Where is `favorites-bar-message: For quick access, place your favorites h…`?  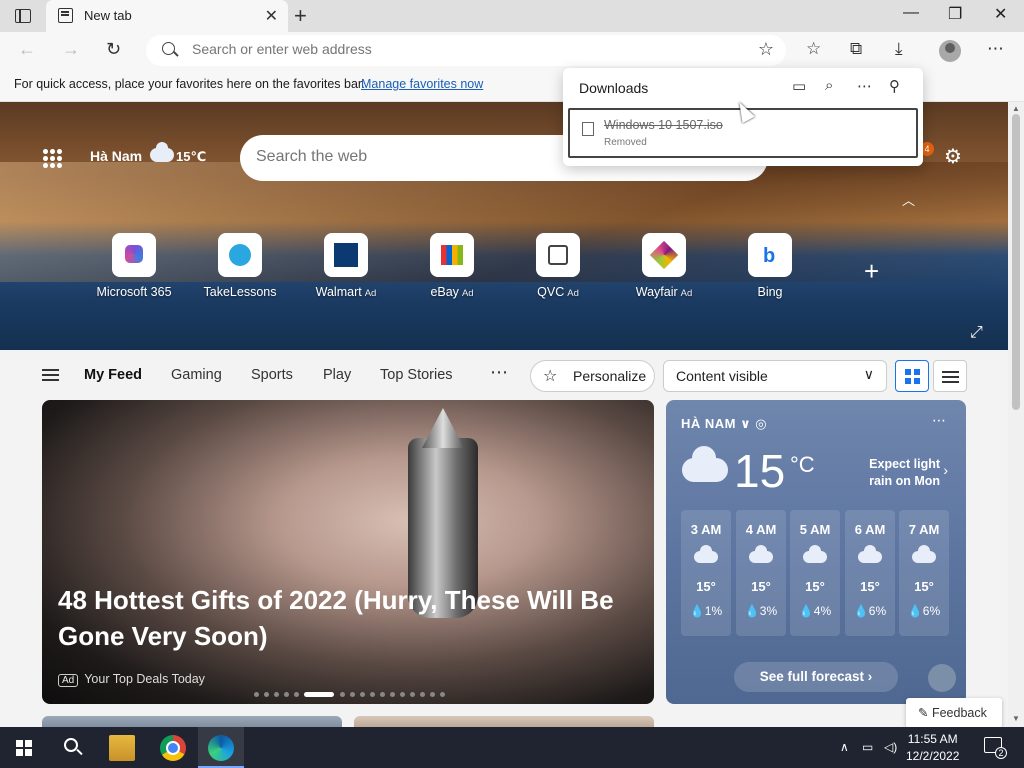
favorites-bar-message: For quick access, place your favorites h… is located at coordinates (189, 84).